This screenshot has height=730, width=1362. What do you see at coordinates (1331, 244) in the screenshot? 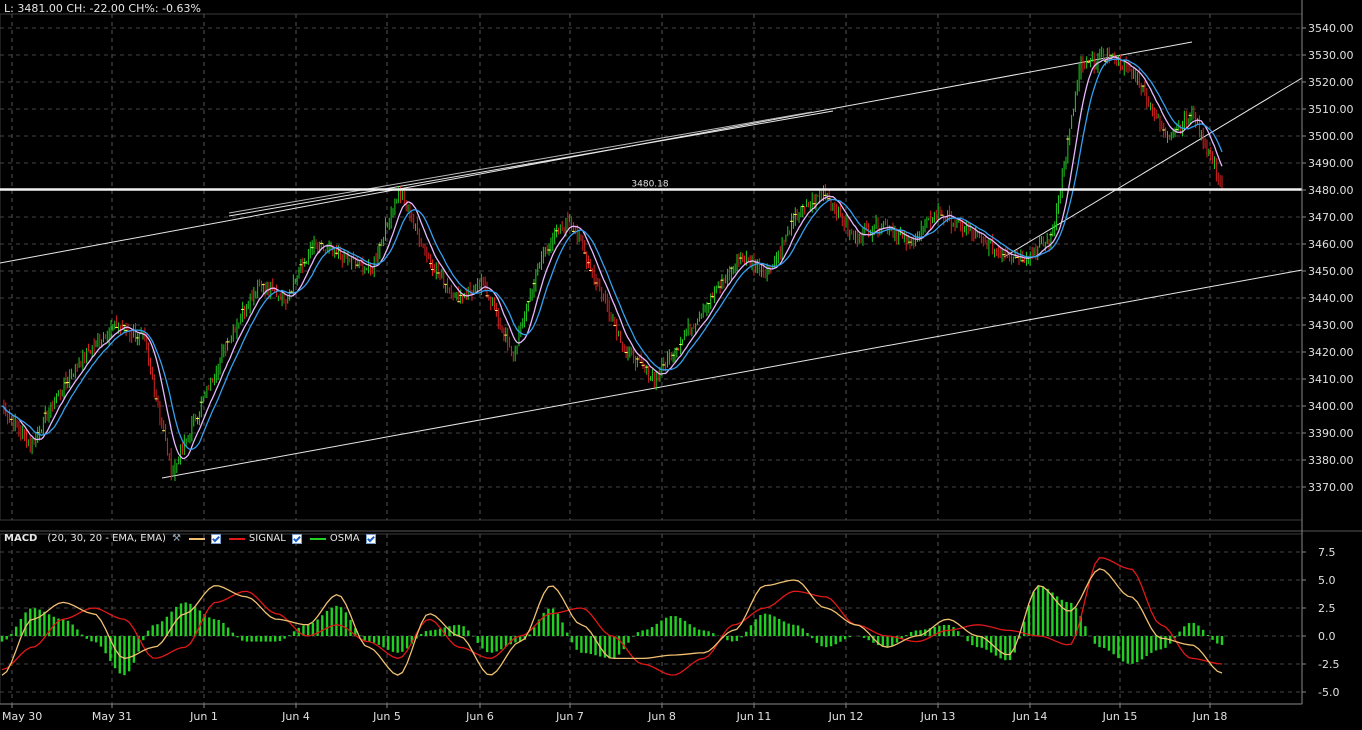
I see `price-tick-label: 3460.00` at bounding box center [1331, 244].